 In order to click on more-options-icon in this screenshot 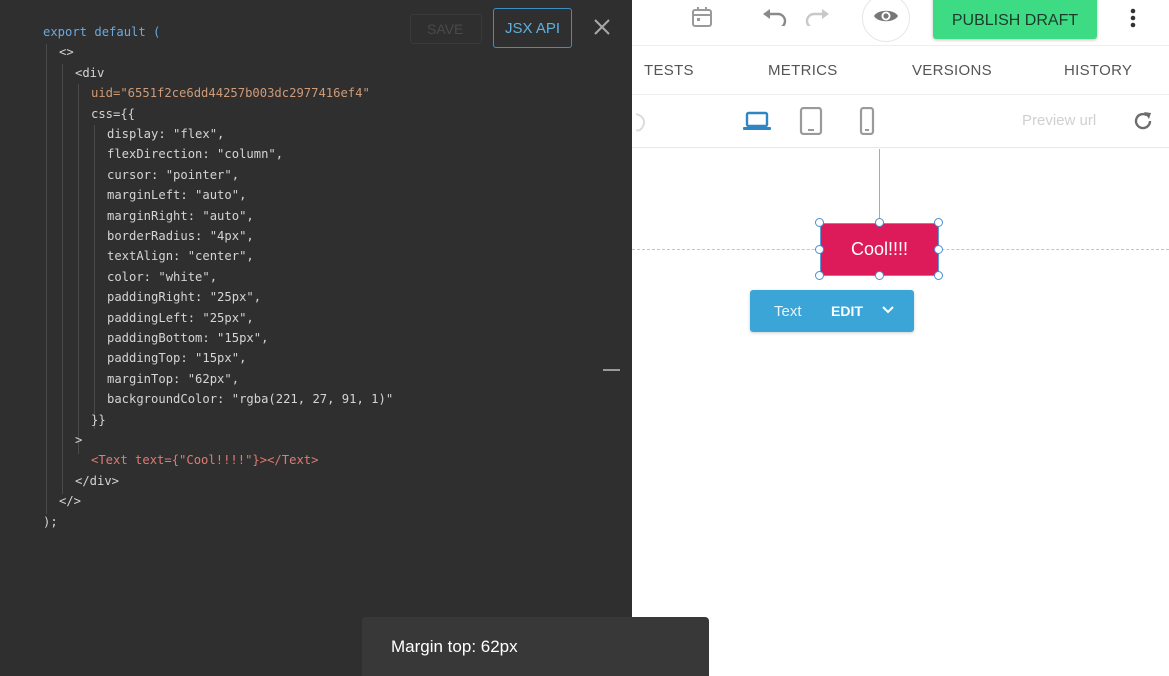, I will do `click(1133, 18)`.